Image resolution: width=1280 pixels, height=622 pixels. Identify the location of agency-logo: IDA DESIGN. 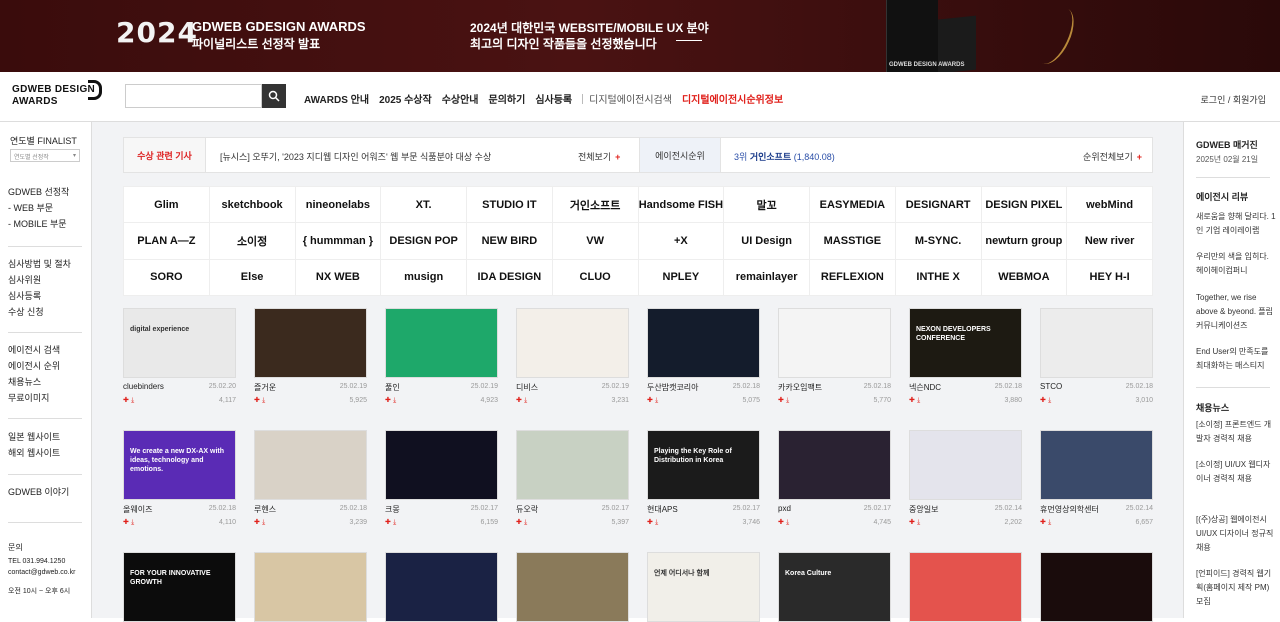
(510, 277).